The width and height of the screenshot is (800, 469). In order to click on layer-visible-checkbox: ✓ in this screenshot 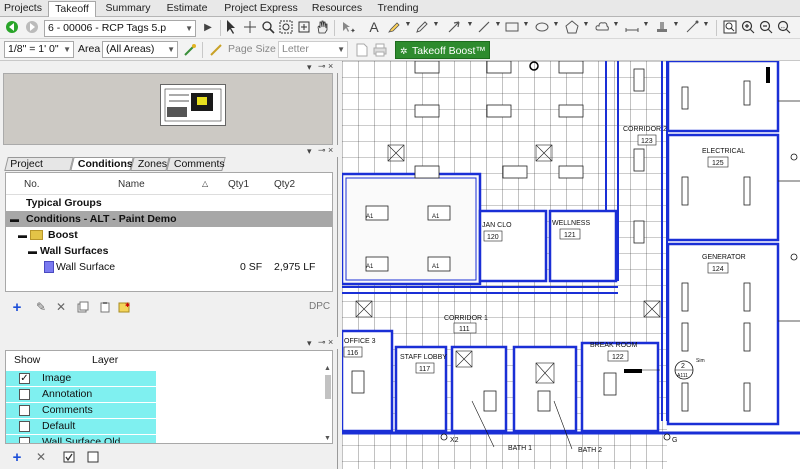, I will do `click(24, 378)`.